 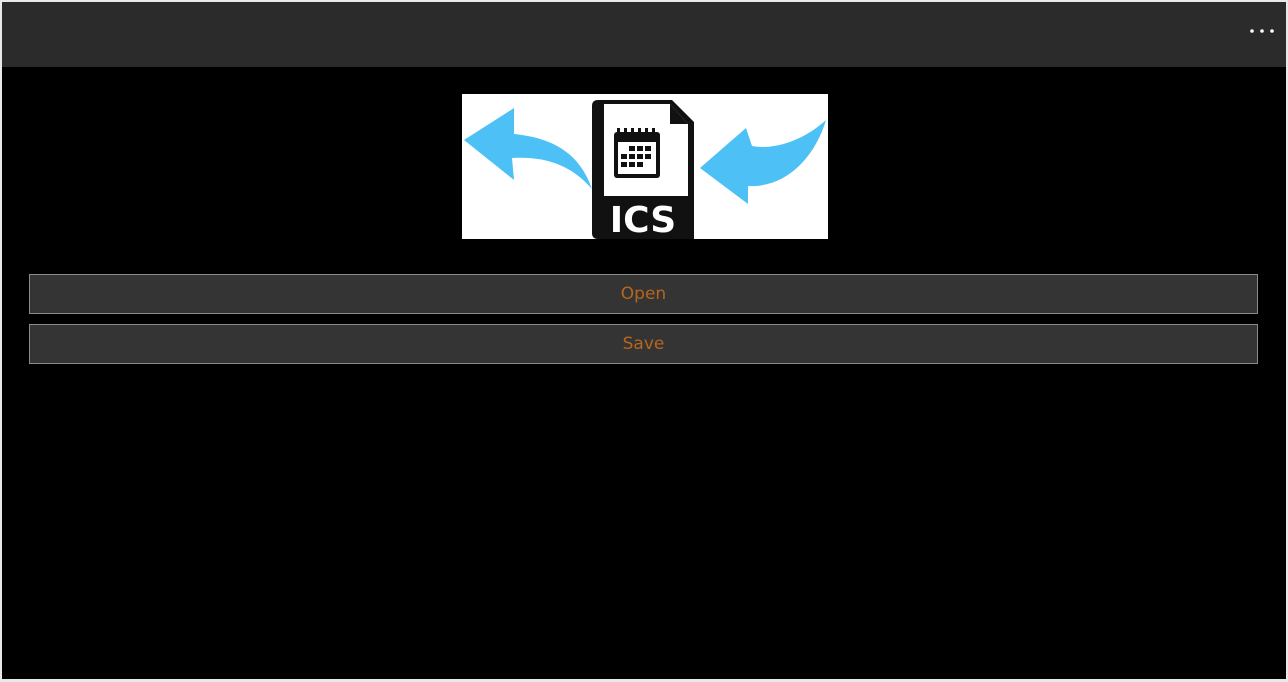 What do you see at coordinates (763, 162) in the screenshot?
I see `arrow-curved-in-icon` at bounding box center [763, 162].